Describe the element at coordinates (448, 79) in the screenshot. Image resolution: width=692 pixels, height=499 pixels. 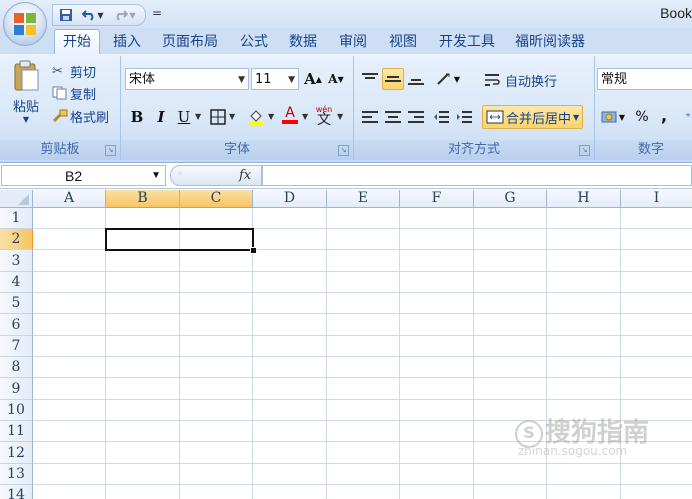
I see `orientation-button: ▼` at that location.